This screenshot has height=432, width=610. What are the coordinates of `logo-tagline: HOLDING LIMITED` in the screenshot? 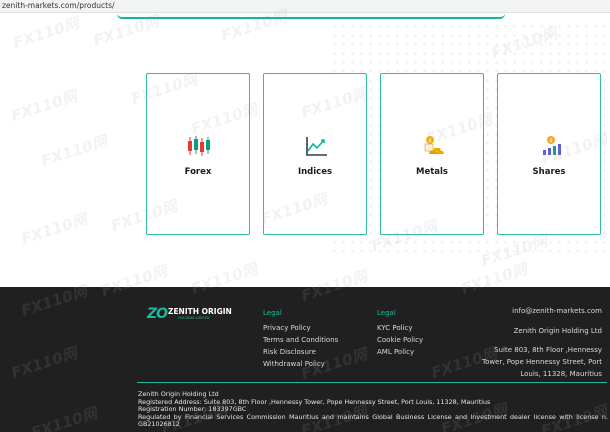 It's located at (194, 318).